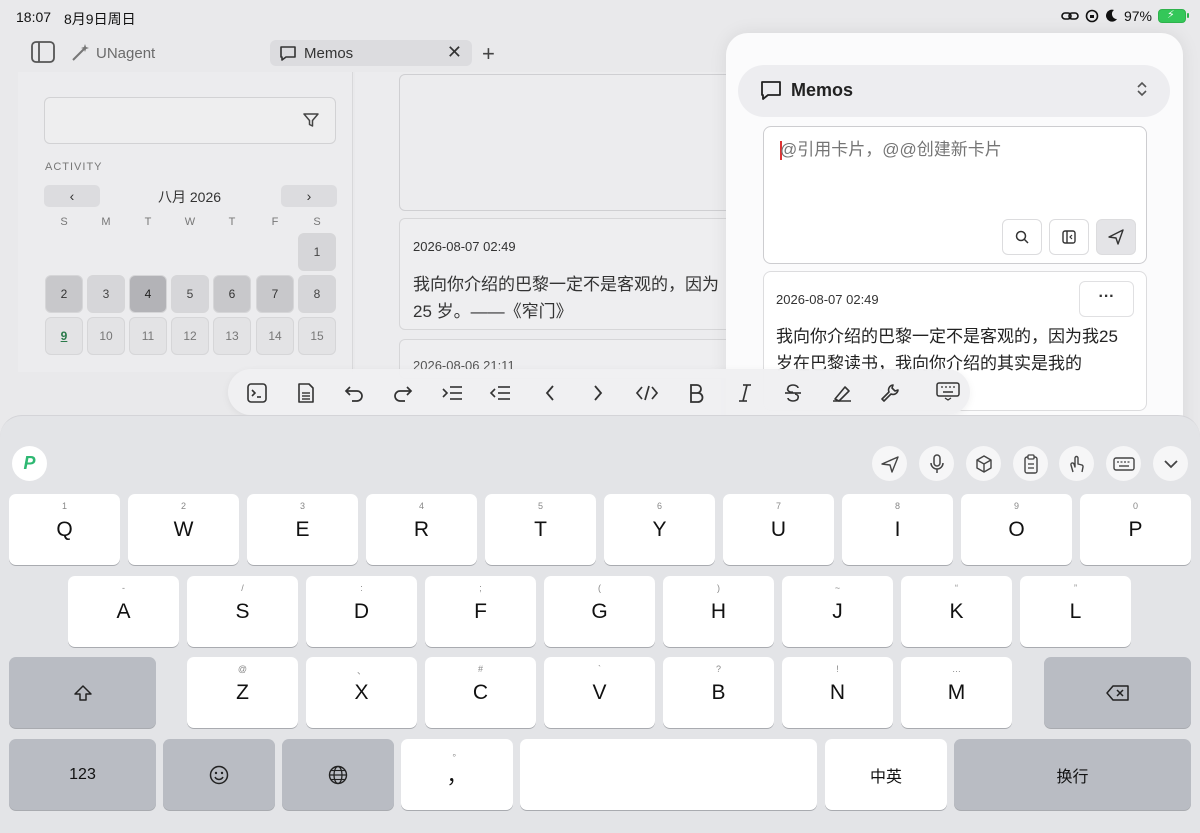  Describe the element at coordinates (480, 692) in the screenshot. I see `key-c: # C` at that location.